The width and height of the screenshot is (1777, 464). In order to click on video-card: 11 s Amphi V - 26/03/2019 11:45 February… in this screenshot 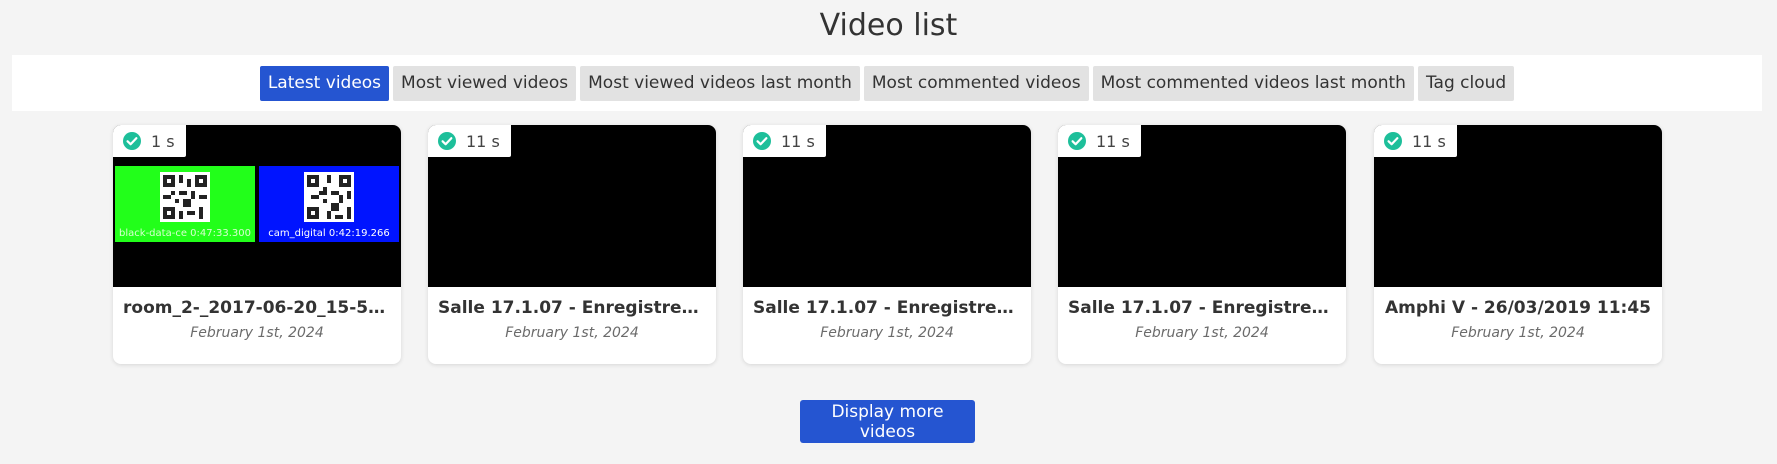, I will do `click(1518, 244)`.